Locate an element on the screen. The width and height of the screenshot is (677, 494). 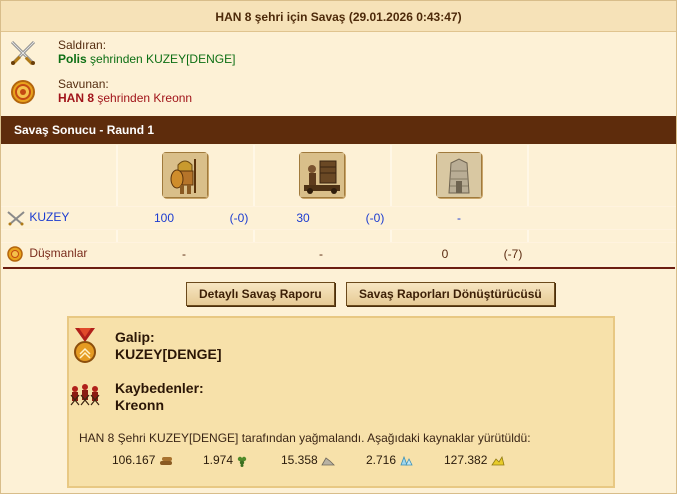
row-attacker: KUZEY is located at coordinates (37, 218).